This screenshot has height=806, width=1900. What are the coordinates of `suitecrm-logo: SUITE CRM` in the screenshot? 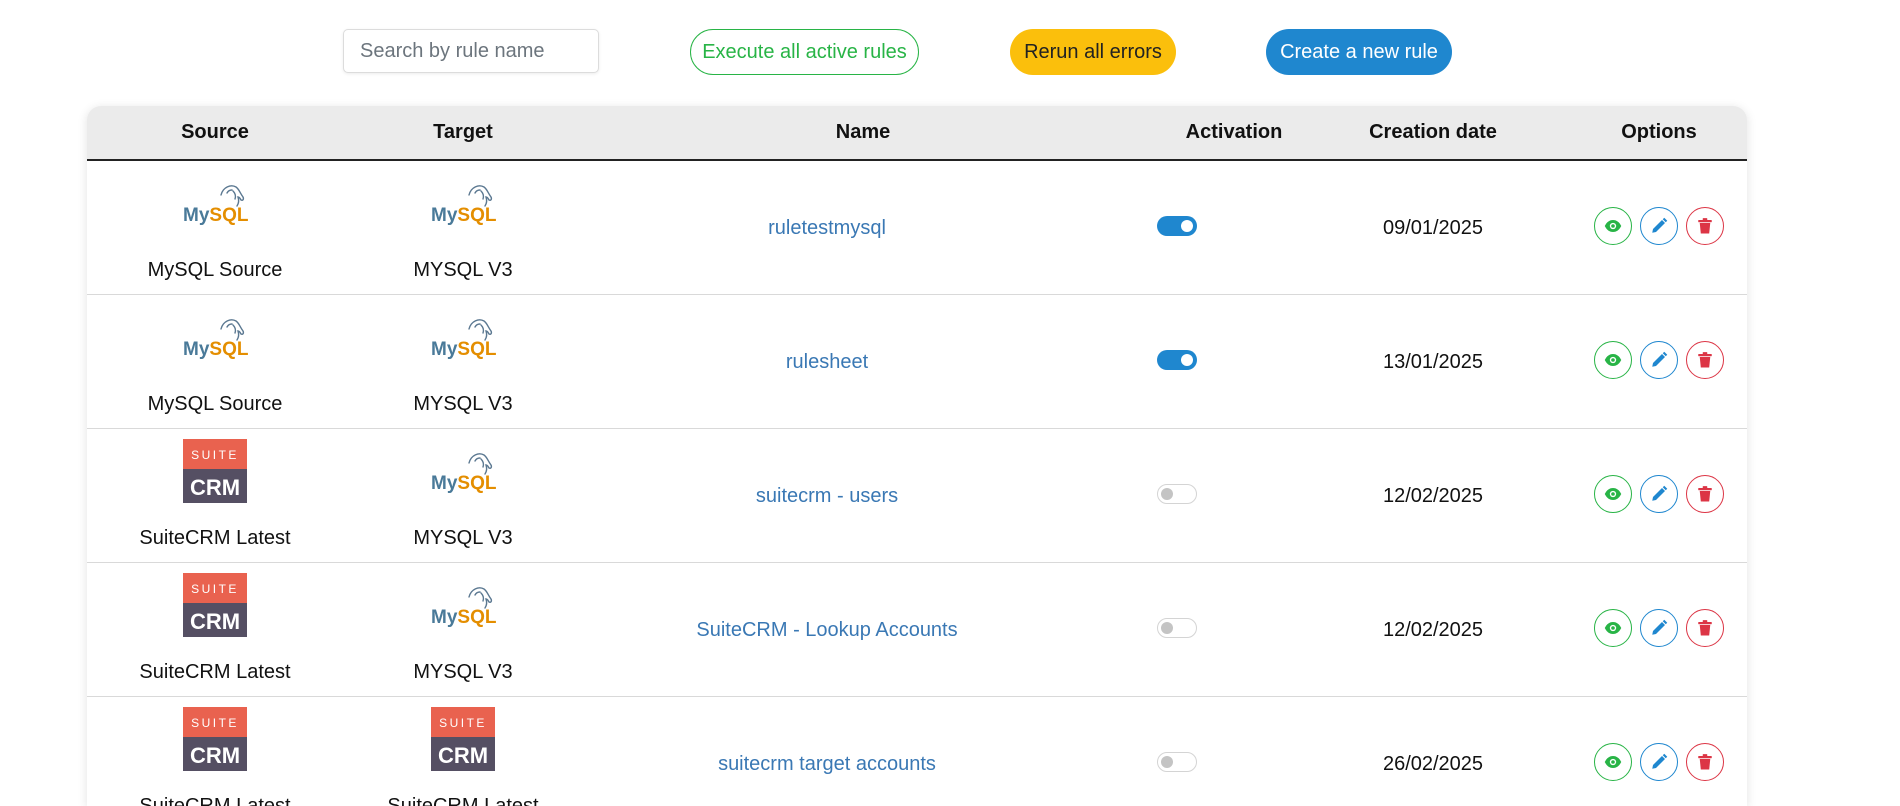 It's located at (463, 739).